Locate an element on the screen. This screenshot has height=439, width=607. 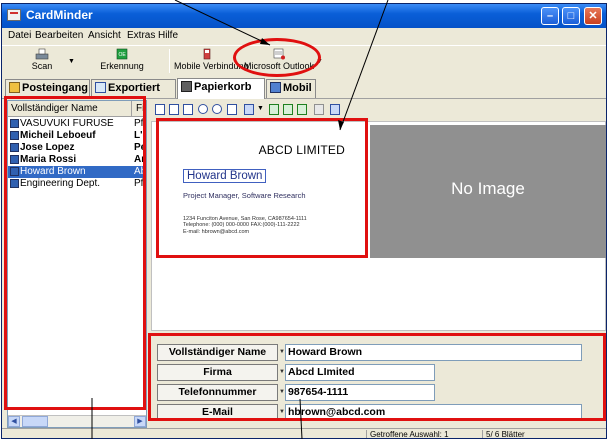
outlook-button: Microsoft Outlook is located at coordinates (279, 61).